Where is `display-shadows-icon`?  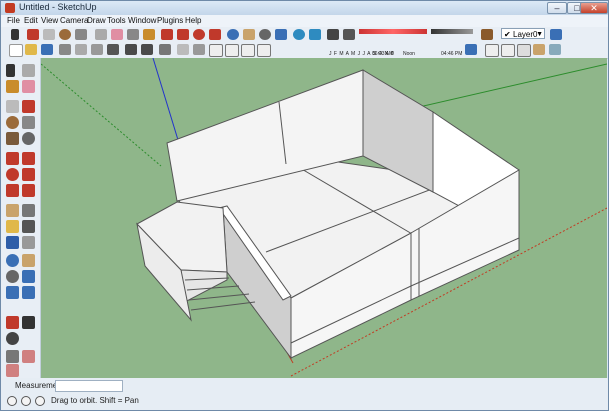 display-shadows-icon is located at coordinates (349, 34).